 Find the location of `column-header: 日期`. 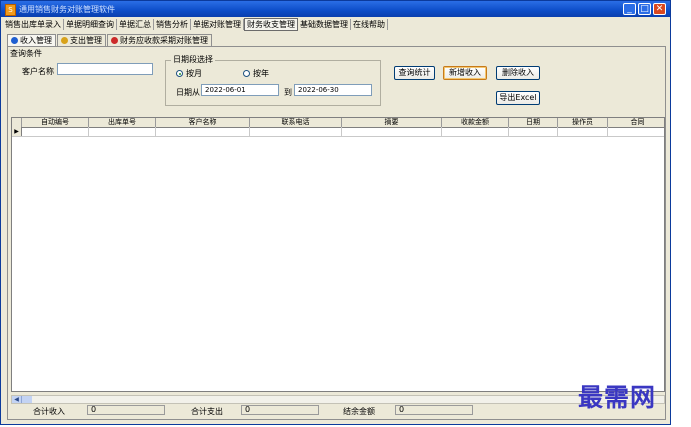

column-header: 日期 is located at coordinates (533, 122).